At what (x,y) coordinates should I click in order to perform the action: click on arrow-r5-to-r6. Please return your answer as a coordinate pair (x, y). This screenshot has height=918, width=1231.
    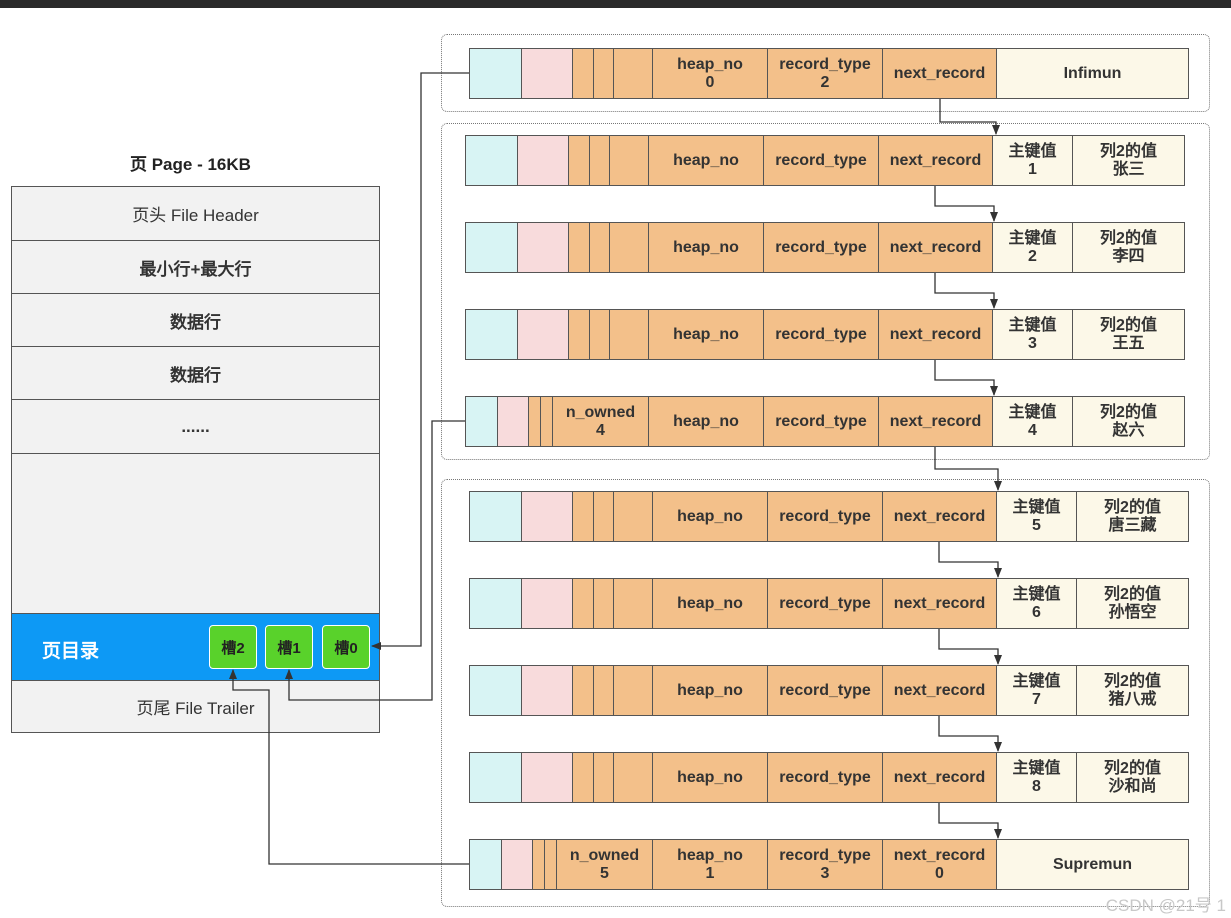
    Looking at the image, I should click on (970, 560).